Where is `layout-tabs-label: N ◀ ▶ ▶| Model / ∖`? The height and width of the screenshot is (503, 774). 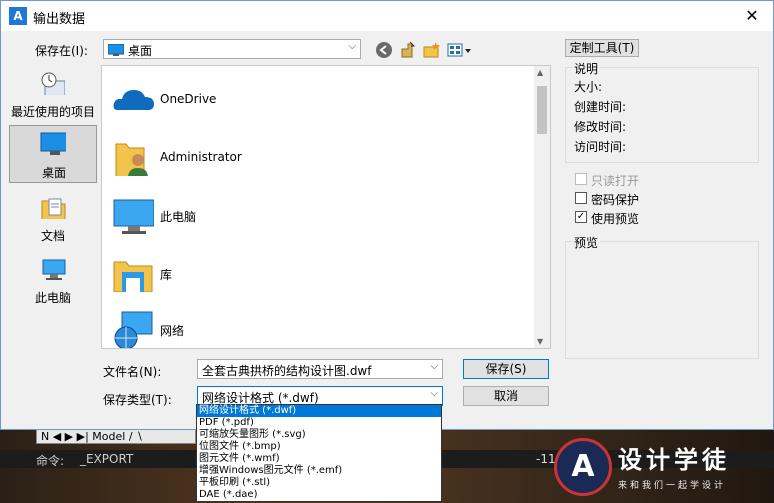 layout-tabs-label: N ◀ ▶ ▶| Model / ∖ is located at coordinates (92, 436).